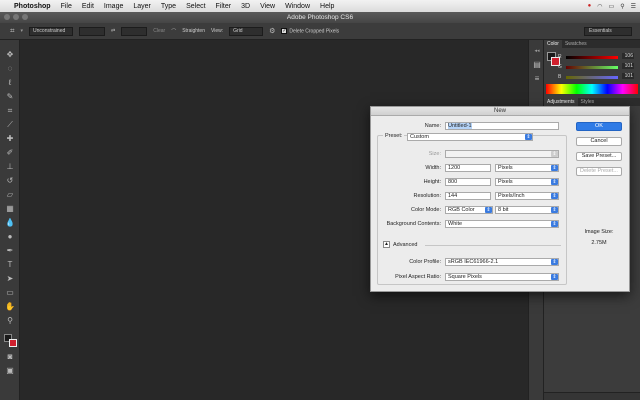 The width and height of the screenshot is (640, 400). What do you see at coordinates (468, 168) in the screenshot?
I see `width-input: 1200` at bounding box center [468, 168].